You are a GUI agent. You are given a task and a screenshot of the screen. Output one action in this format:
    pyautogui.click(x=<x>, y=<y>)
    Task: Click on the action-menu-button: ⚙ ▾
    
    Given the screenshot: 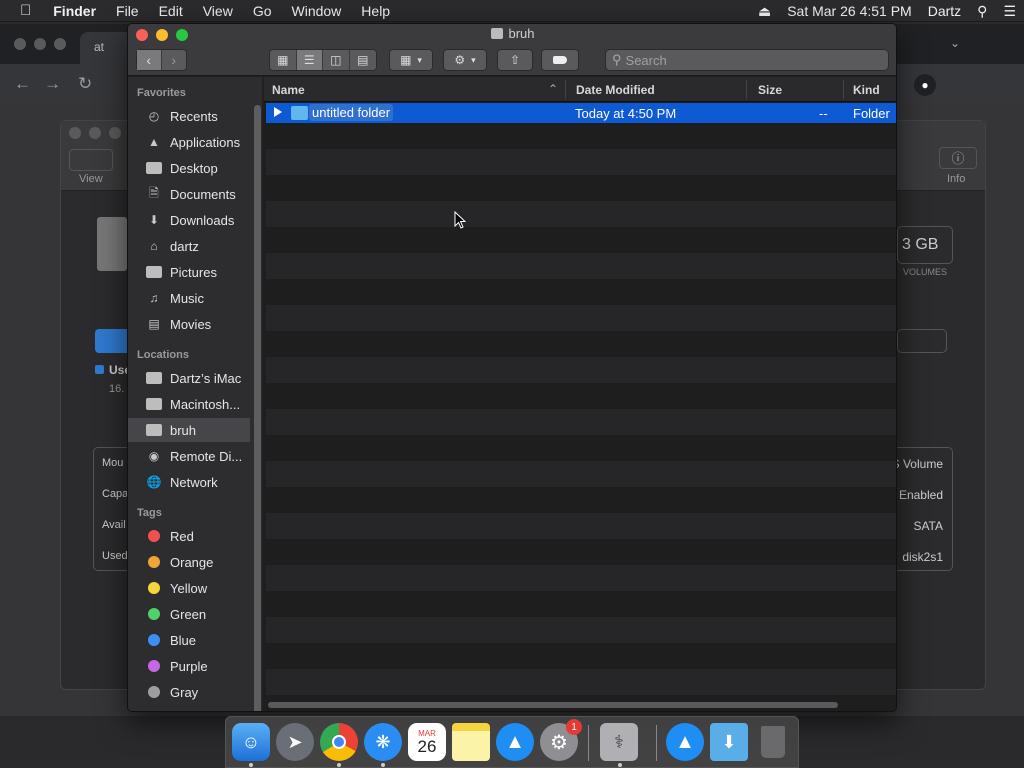 What is the action you would take?
    pyautogui.click(x=465, y=60)
    